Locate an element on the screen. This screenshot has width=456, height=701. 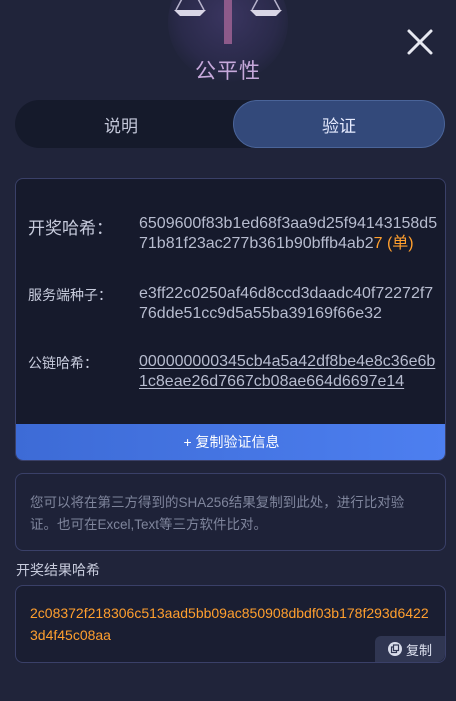
close-icon is located at coordinates (420, 42).